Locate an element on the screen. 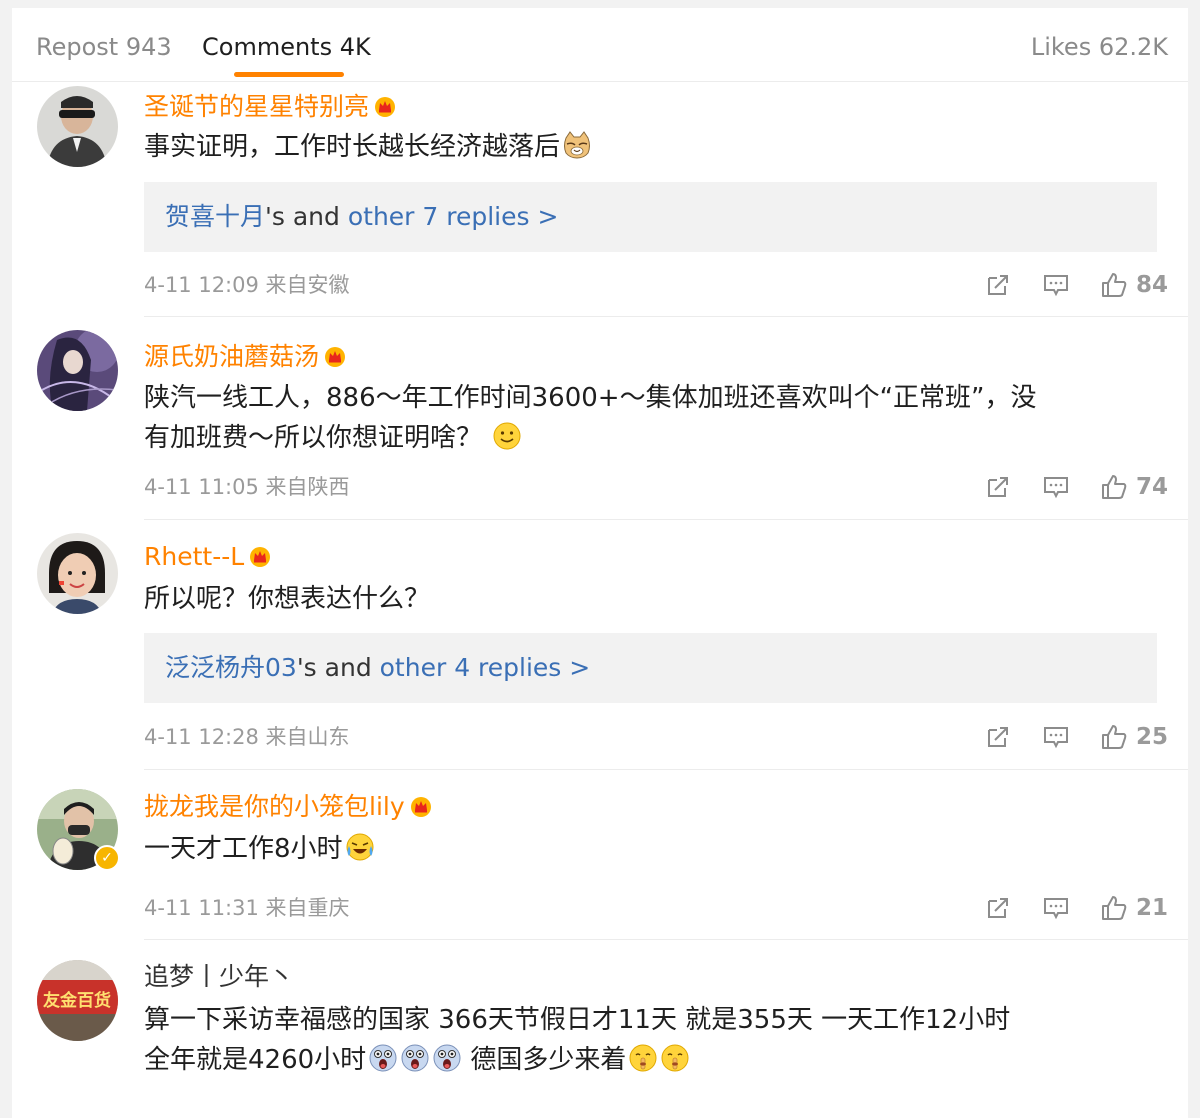 Image resolution: width=1200 pixels, height=1118 pixels. avatar-sign-text: 友金百货 is located at coordinates (77, 1000).